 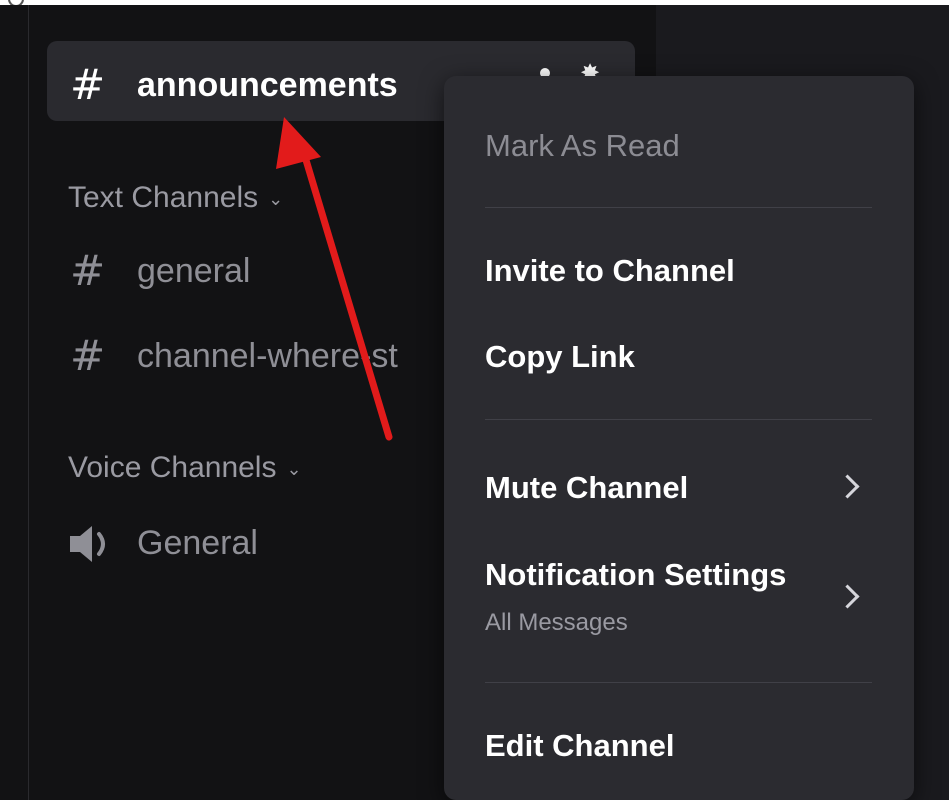 I want to click on channel-item-general: general, so click(x=193, y=271).